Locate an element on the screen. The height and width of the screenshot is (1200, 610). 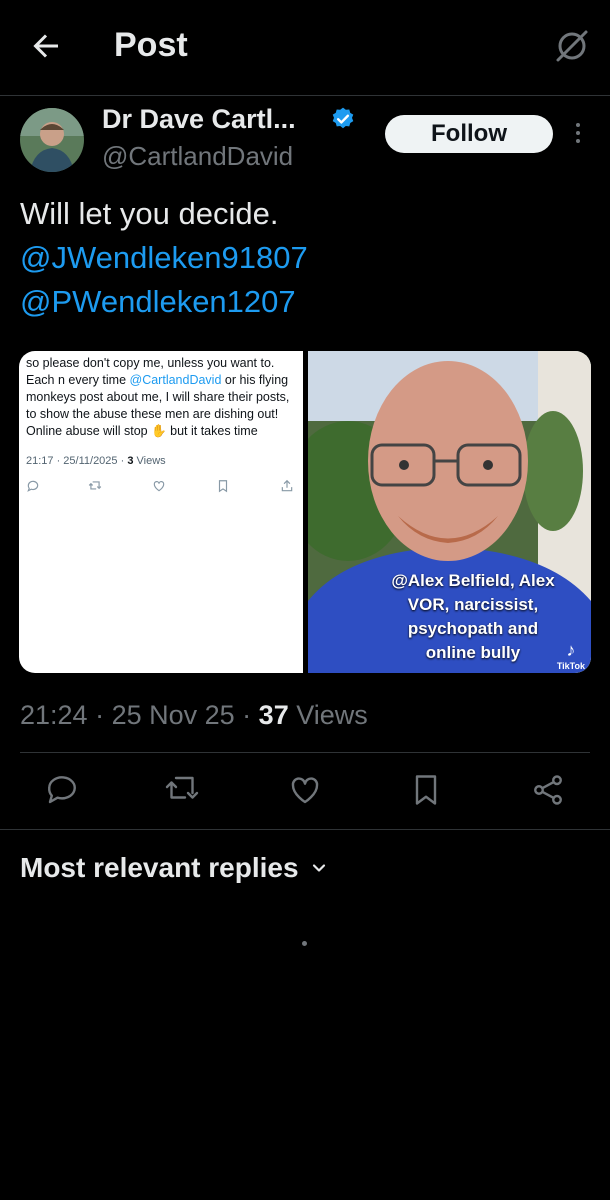
share-button is located at coordinates (548, 792).